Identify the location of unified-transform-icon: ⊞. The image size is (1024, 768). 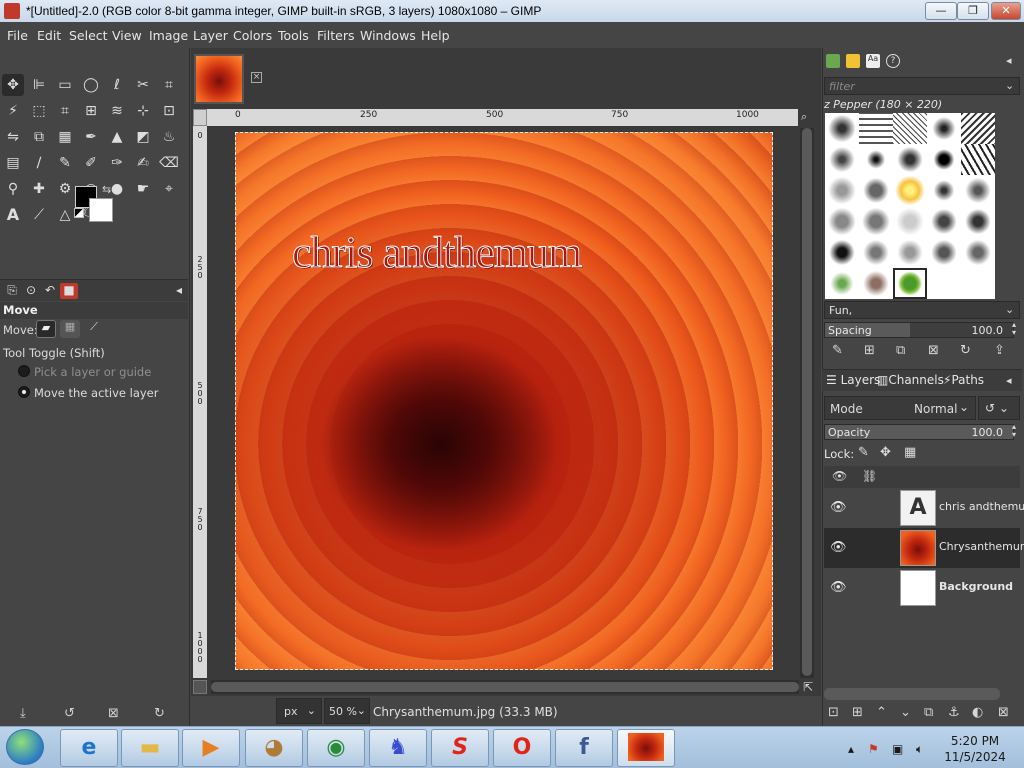
(91, 111).